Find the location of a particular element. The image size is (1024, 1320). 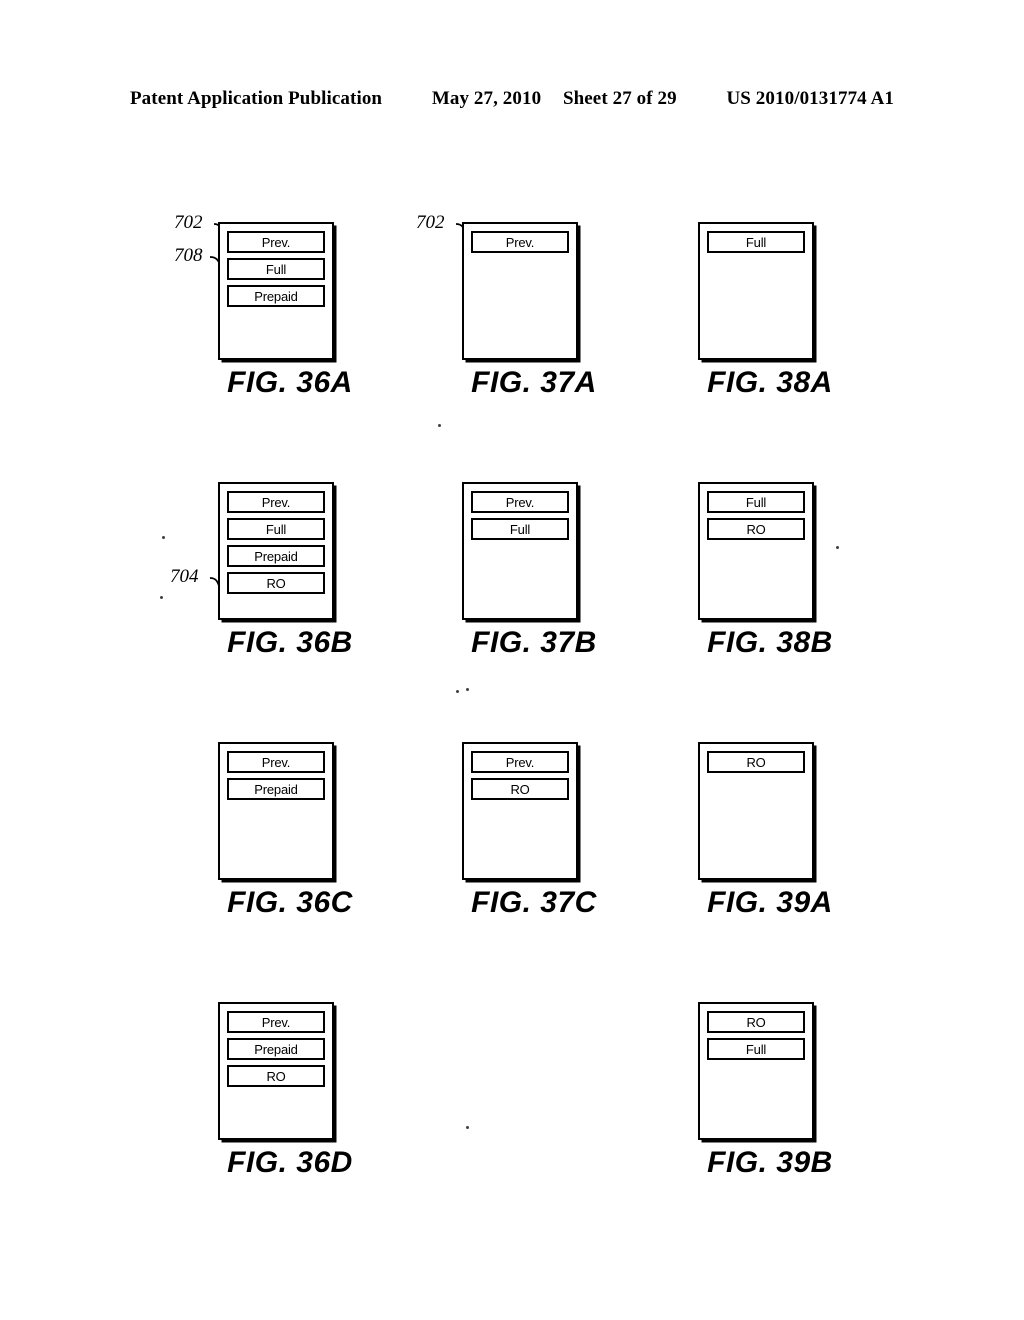

header-publication-title: Patent Application Publication is located at coordinates (256, 98).